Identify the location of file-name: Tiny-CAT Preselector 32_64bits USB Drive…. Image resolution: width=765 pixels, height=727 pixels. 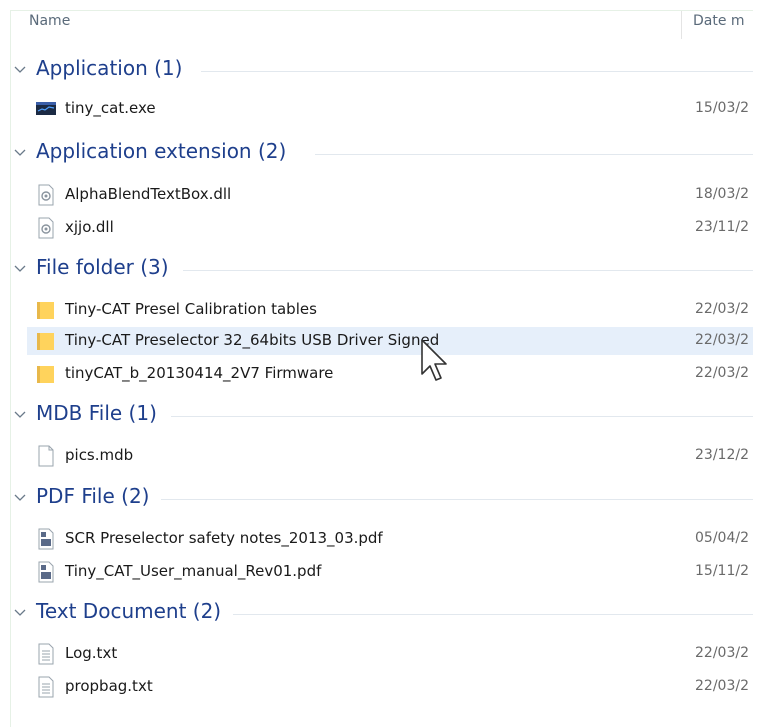
(252, 340).